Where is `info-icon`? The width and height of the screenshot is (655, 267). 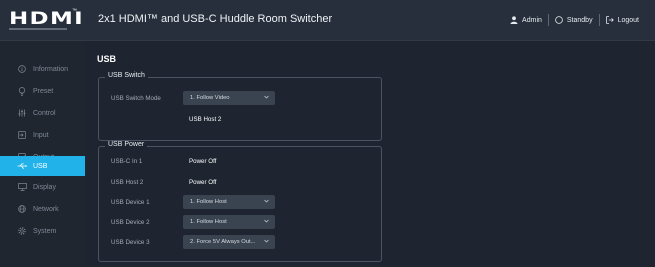 info-icon is located at coordinates (22, 69).